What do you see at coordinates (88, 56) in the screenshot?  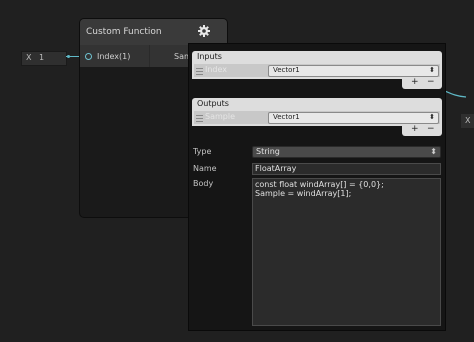 I see `input-port-icon` at bounding box center [88, 56].